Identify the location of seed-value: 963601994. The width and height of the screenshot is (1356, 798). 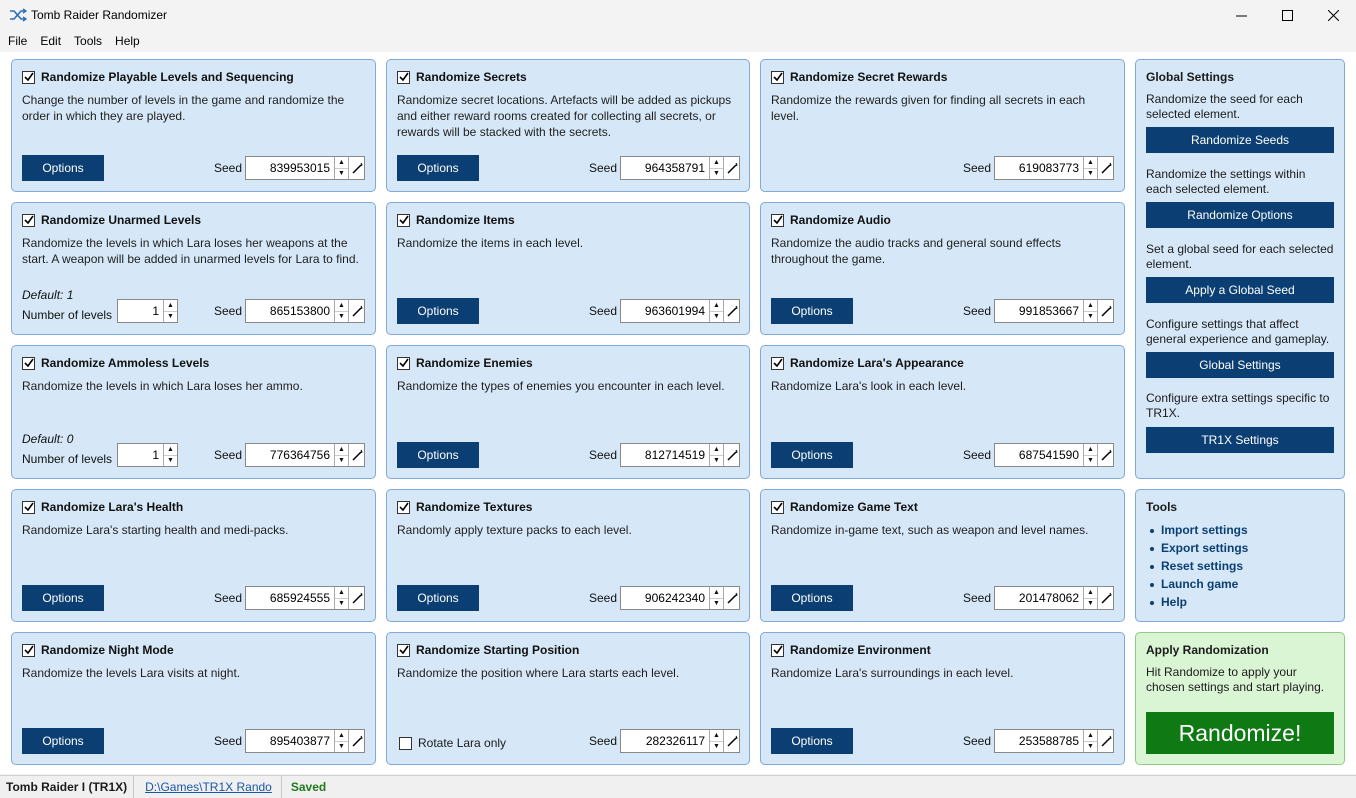
(665, 311).